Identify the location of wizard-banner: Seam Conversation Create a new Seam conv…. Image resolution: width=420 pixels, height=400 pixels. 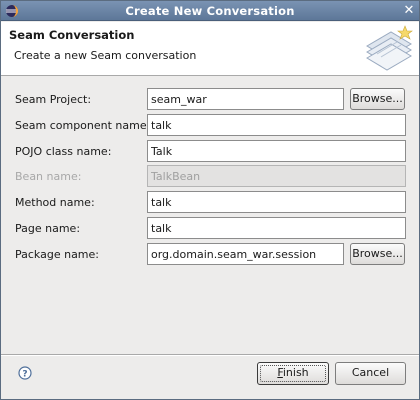
(210, 49).